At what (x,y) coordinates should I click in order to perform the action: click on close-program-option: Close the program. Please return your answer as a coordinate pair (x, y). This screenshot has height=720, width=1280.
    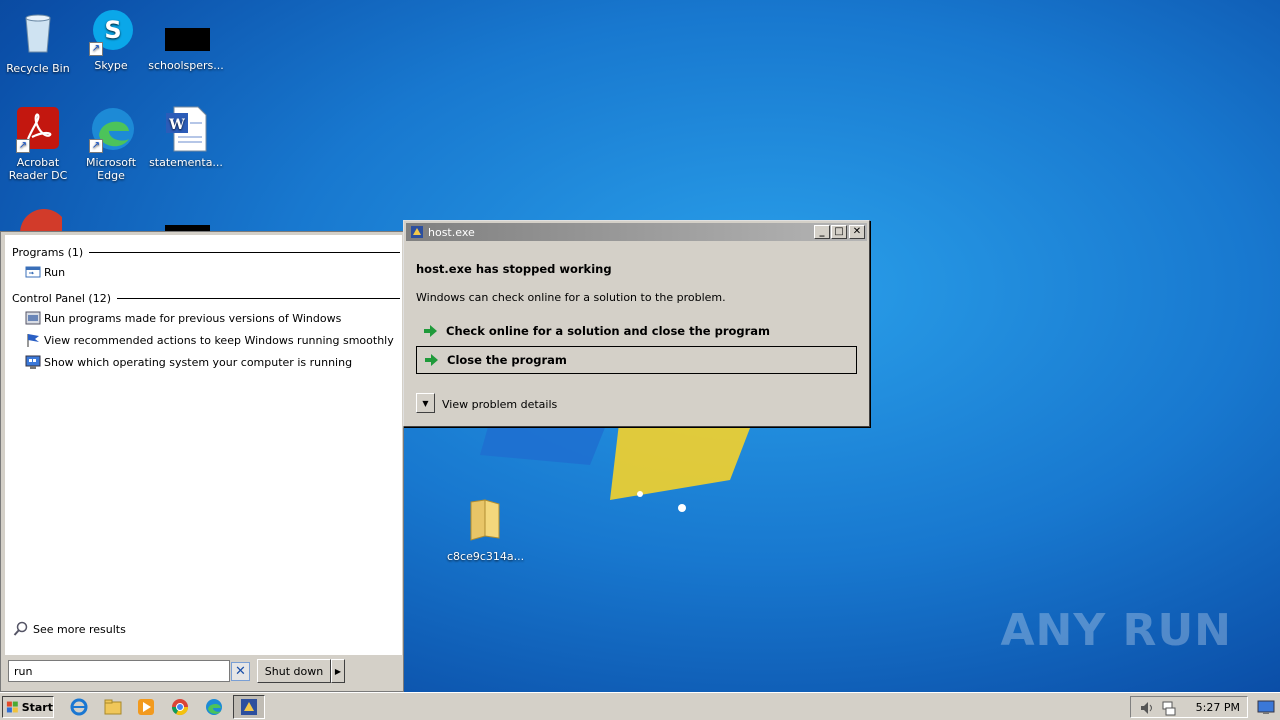
    Looking at the image, I should click on (636, 360).